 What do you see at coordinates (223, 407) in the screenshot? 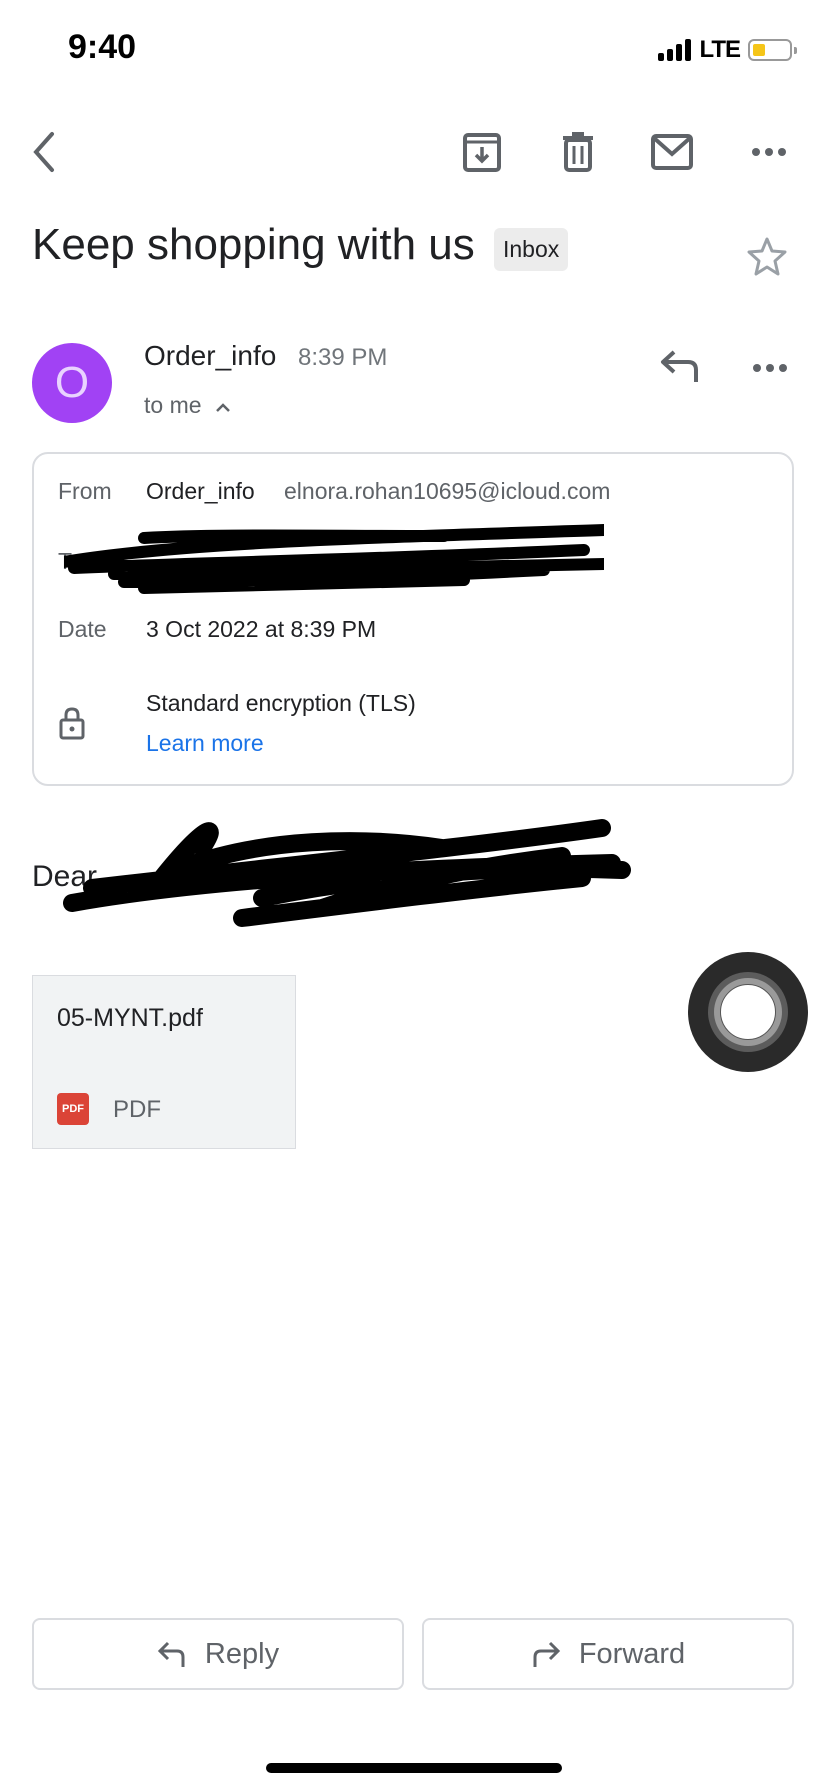
I see `chevron-up-icon` at bounding box center [223, 407].